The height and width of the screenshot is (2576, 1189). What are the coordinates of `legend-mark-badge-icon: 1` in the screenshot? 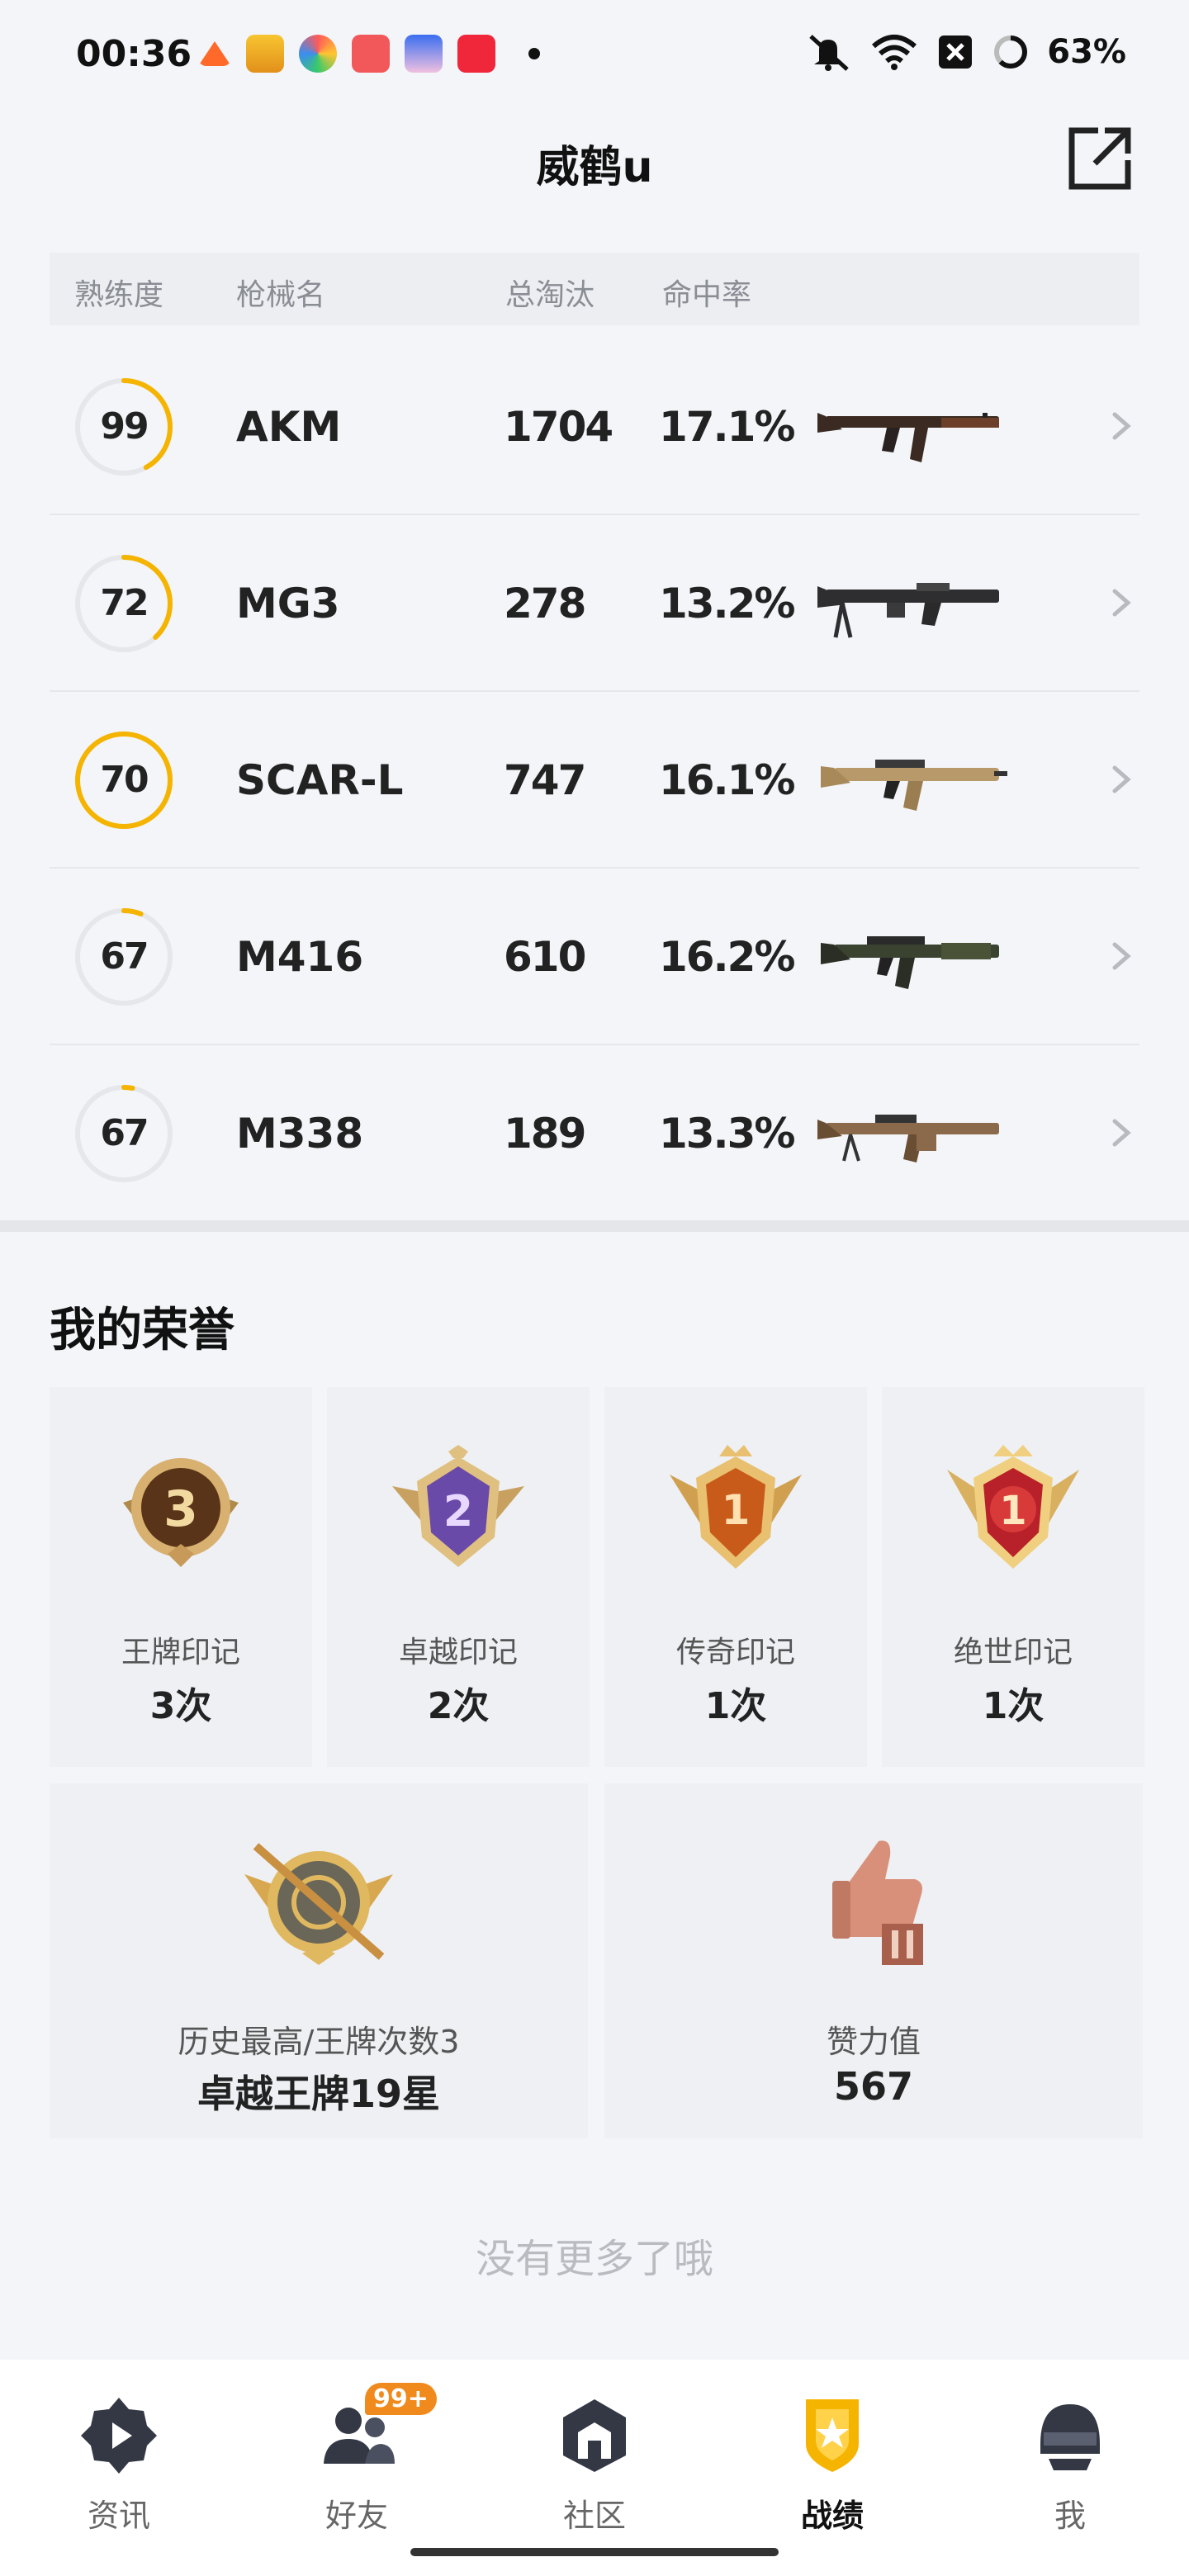 It's located at (736, 1507).